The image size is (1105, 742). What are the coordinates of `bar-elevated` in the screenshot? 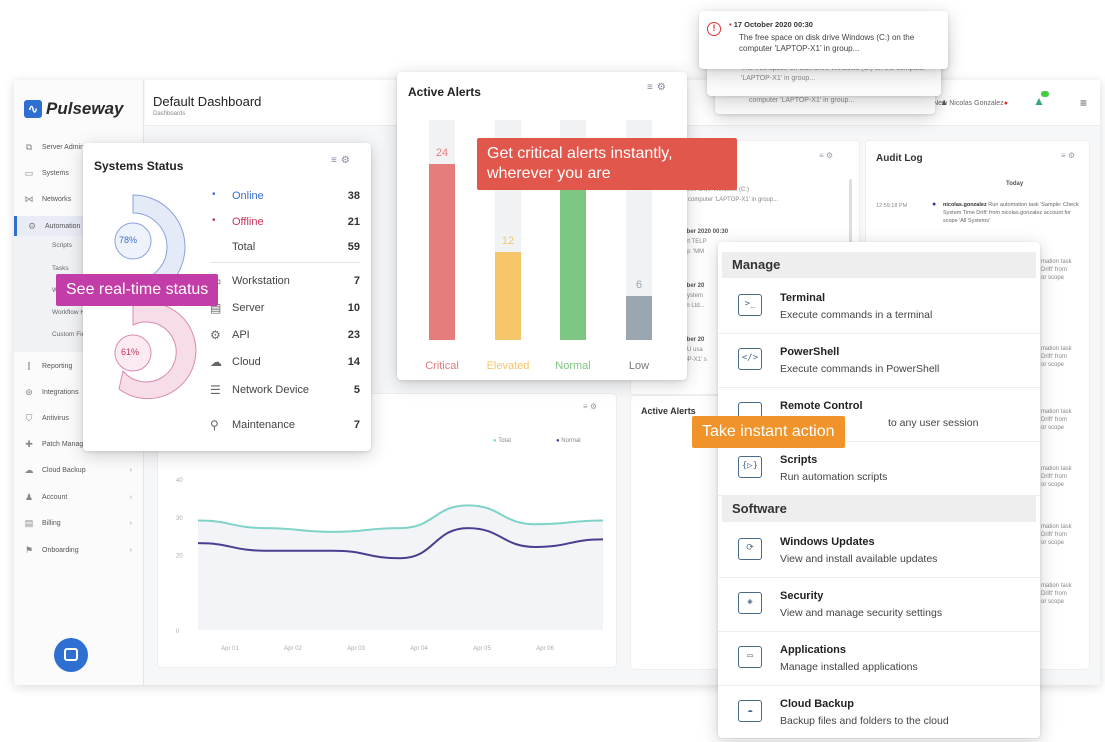 It's located at (508, 296).